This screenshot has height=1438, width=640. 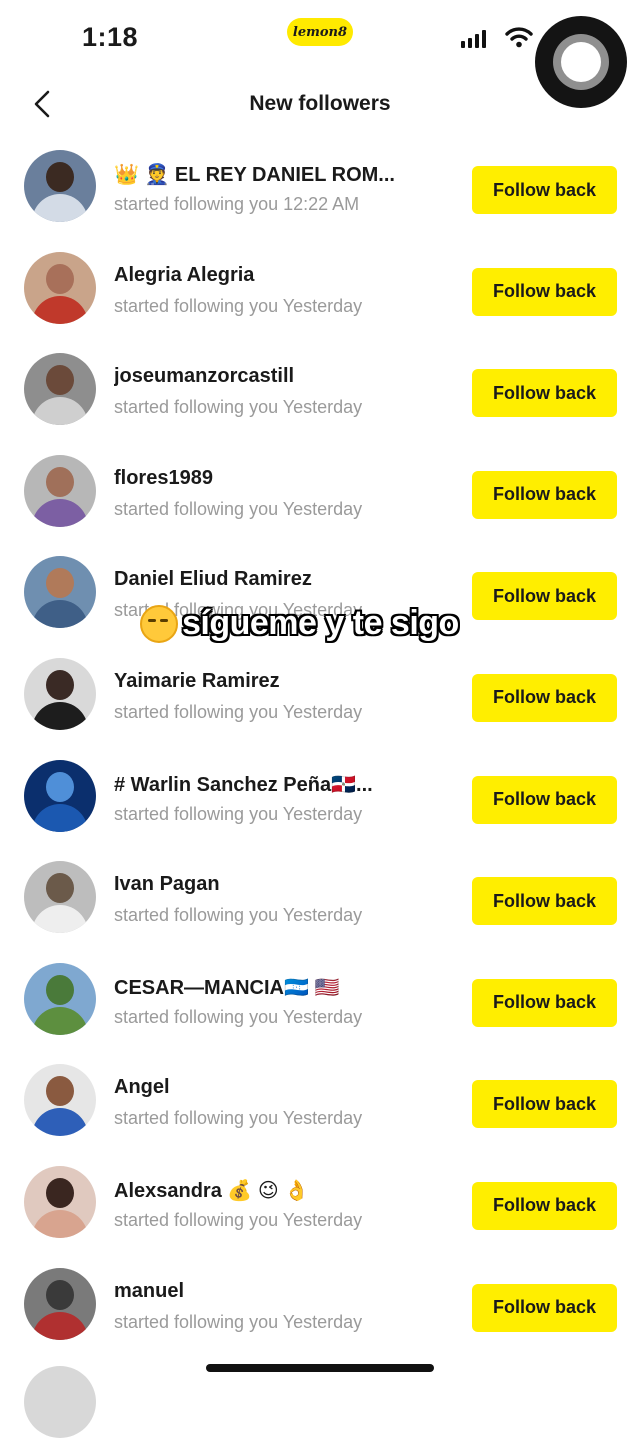 I want to click on caption-overlay: sígueme y te sigo, so click(x=299, y=623).